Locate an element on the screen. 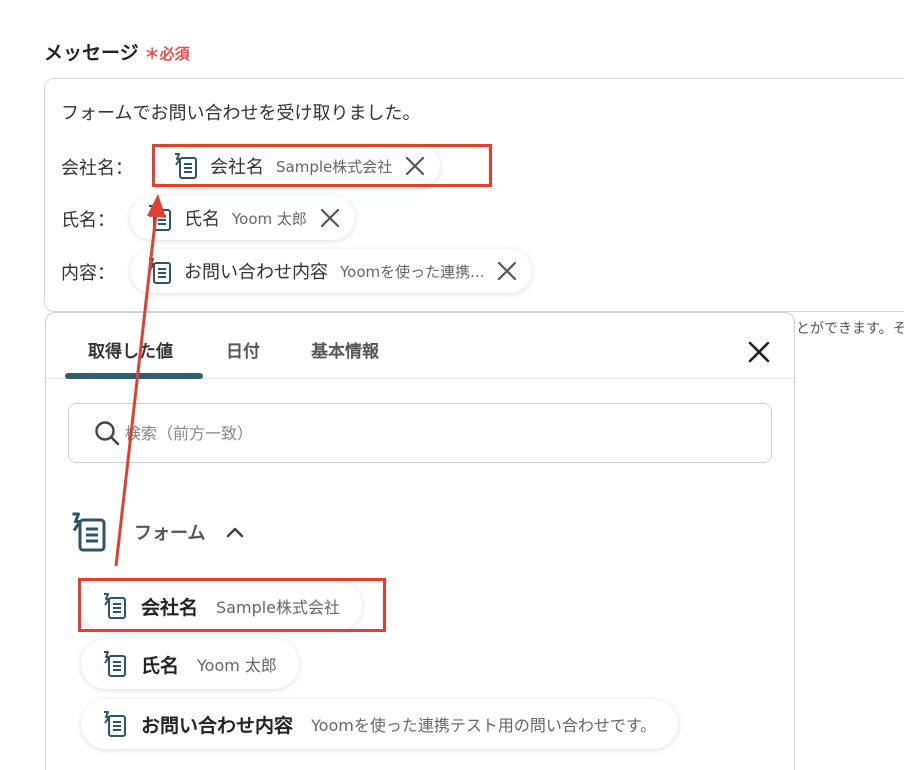  section-header-form: フォーム is located at coordinates (156, 532).